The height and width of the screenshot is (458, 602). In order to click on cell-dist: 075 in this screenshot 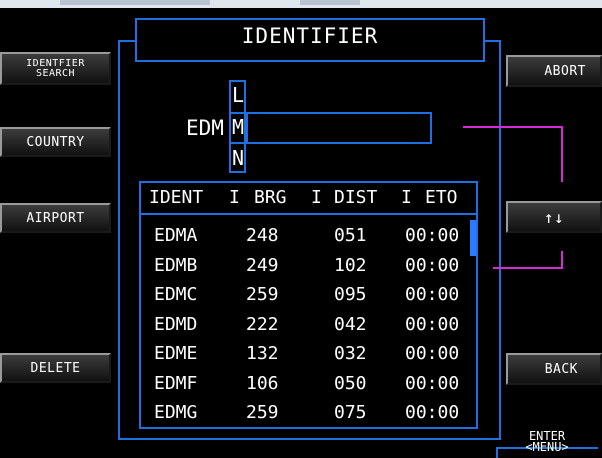, I will do `click(350, 412)`.